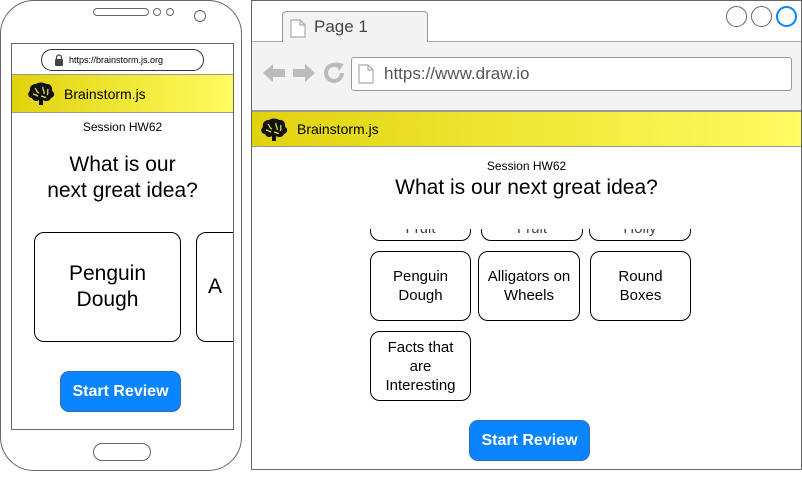 The width and height of the screenshot is (802, 501). I want to click on card-text-line: Alligators on, so click(529, 276).